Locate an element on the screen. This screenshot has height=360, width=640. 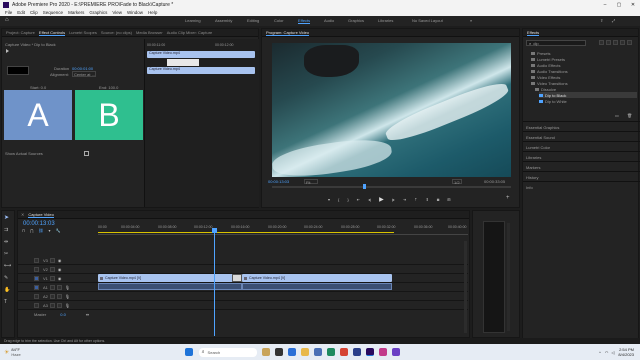
hand-tool-icon: ✋ is located at coordinates (8, 290).